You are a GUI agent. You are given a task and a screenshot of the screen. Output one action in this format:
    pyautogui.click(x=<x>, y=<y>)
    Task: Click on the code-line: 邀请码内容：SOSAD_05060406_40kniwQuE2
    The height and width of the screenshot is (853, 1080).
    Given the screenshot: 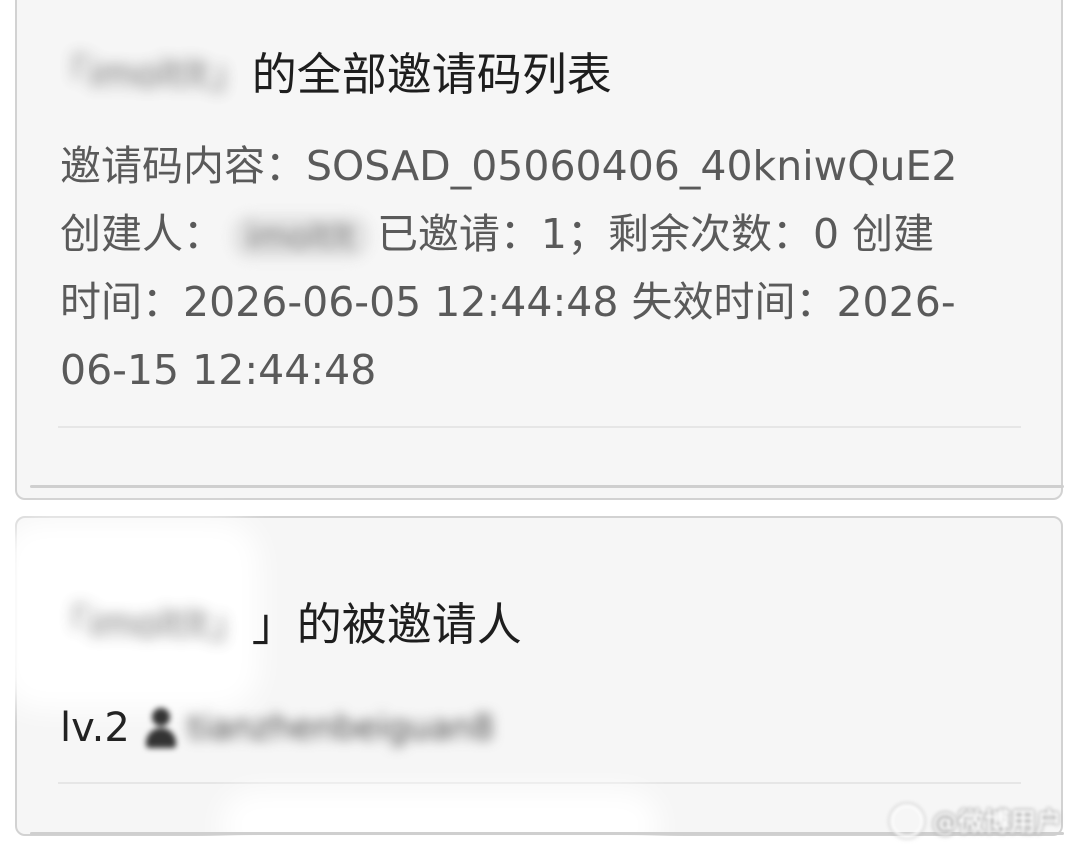 What is the action you would take?
    pyautogui.click(x=540, y=166)
    